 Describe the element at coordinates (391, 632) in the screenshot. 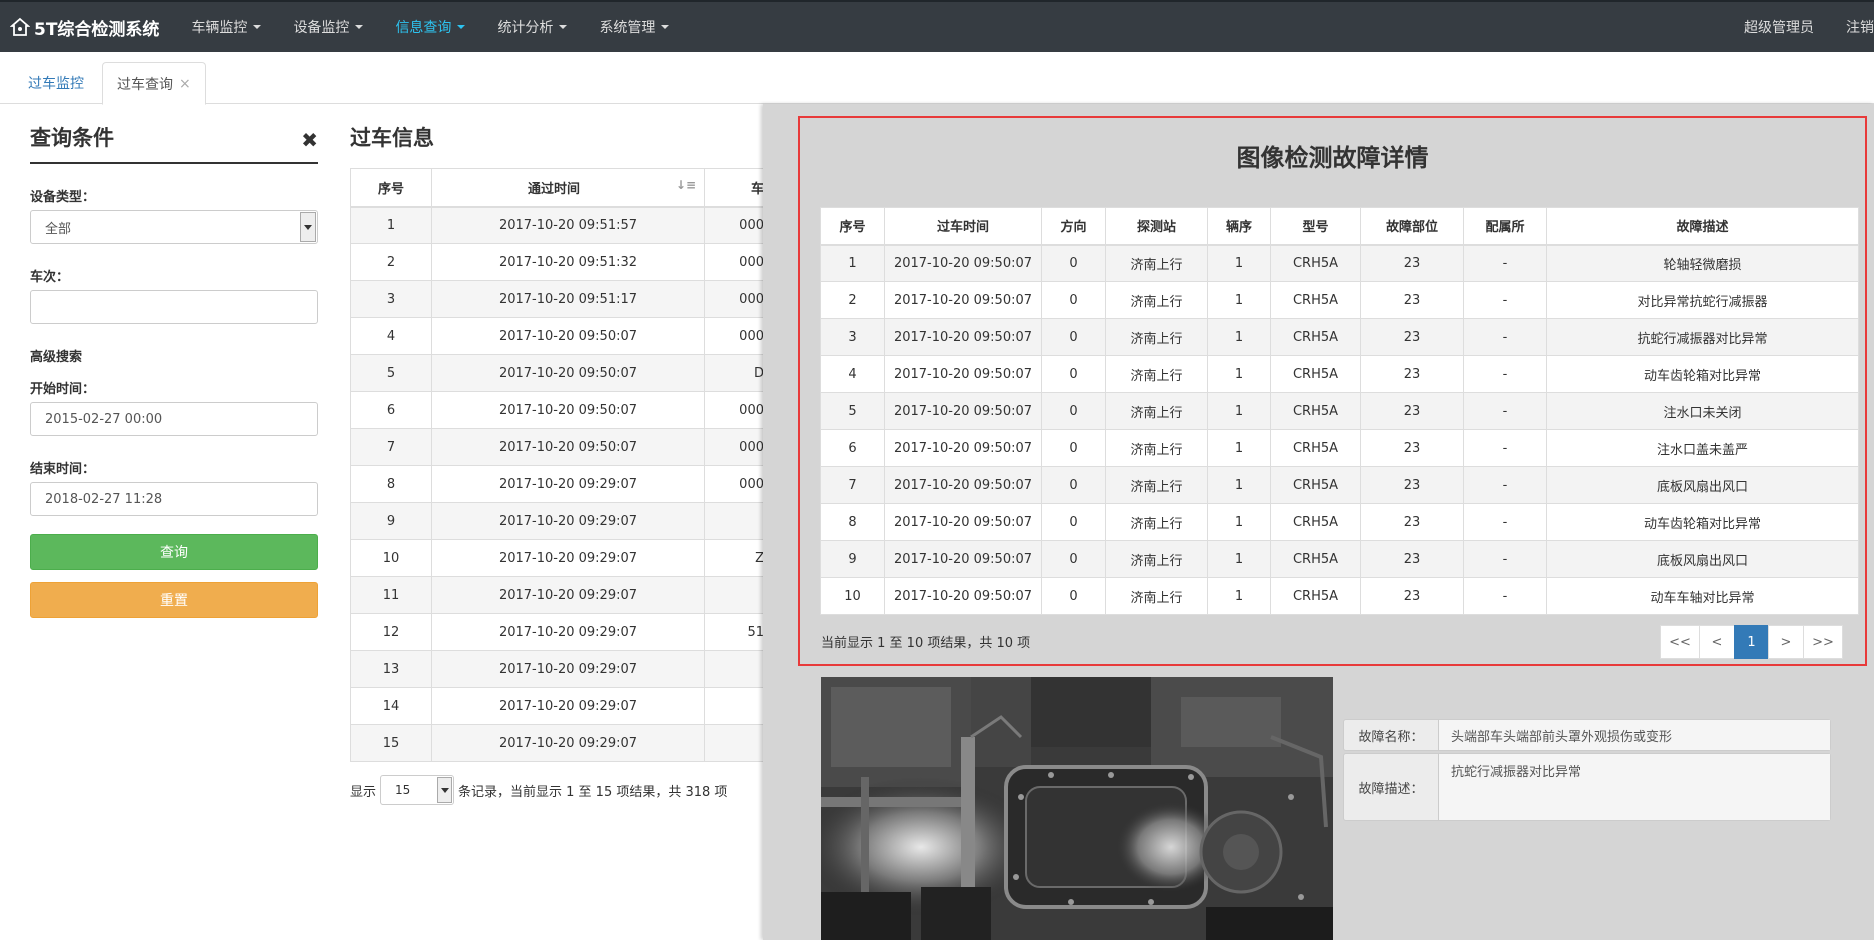

I see `cell-index: 12` at that location.